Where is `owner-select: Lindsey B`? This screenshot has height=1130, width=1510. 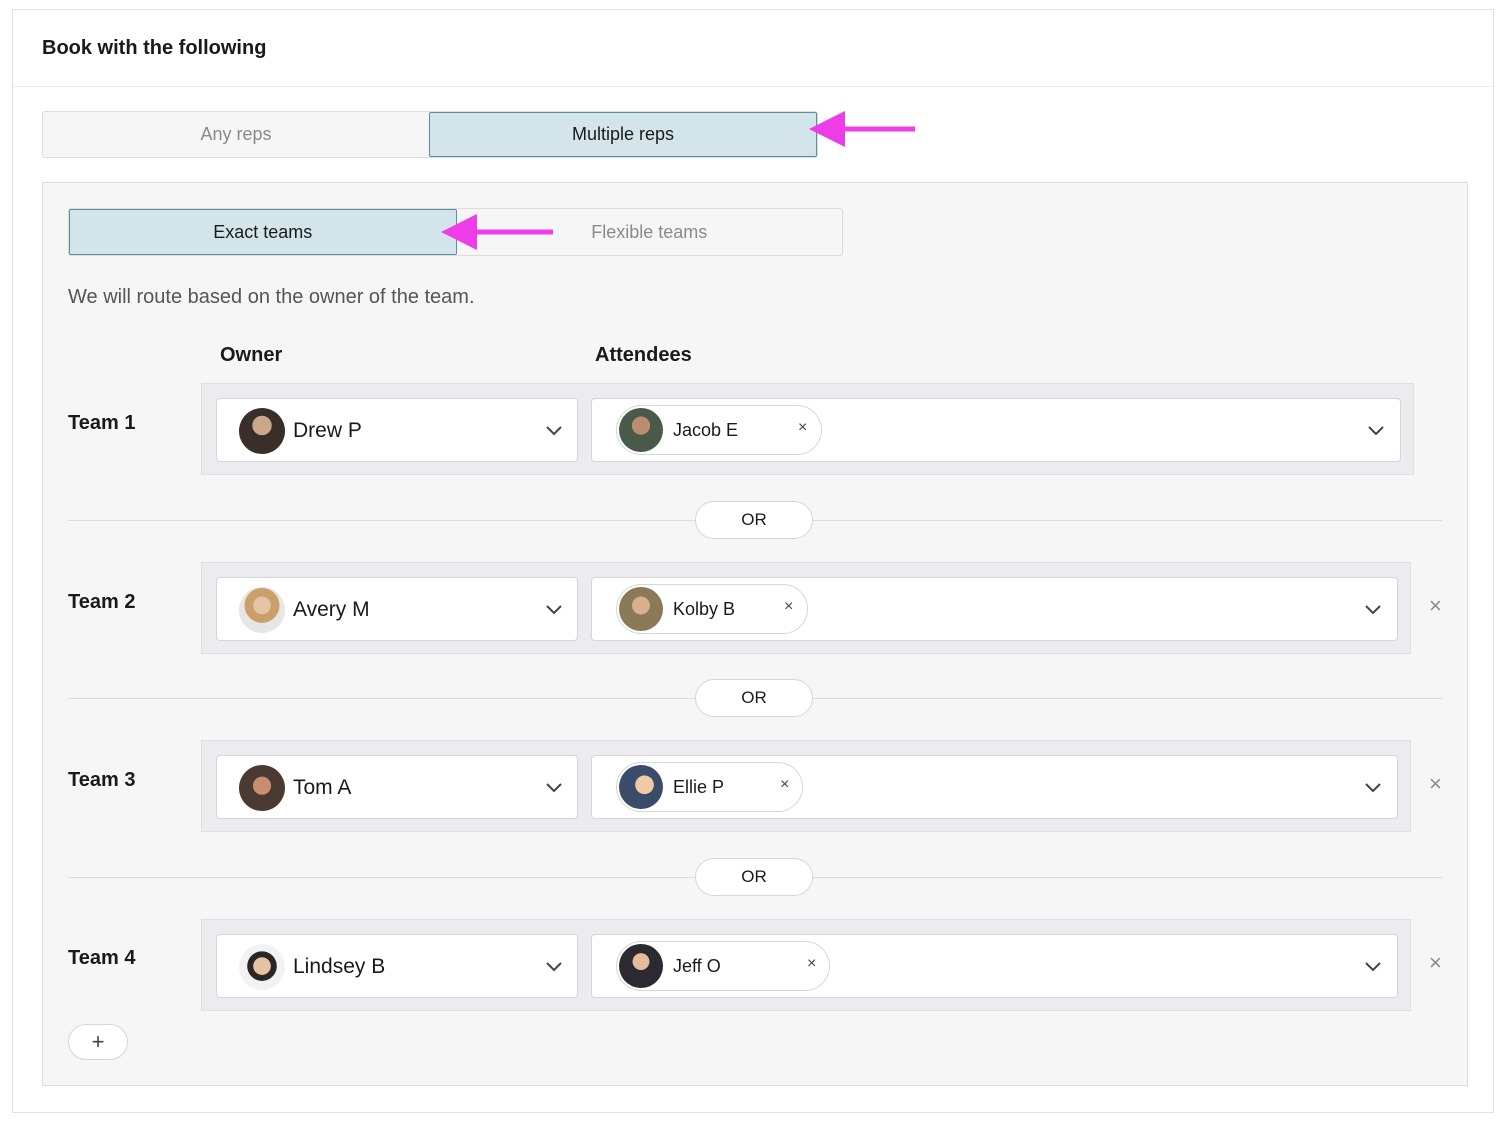 owner-select: Lindsey B is located at coordinates (397, 966).